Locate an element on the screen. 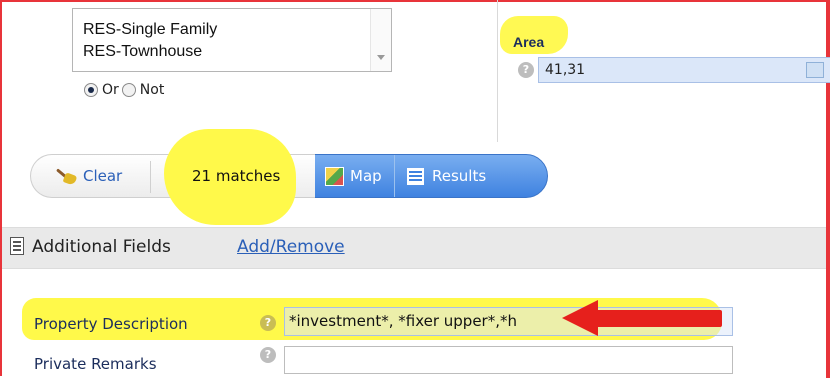 This screenshot has width=830, height=378. listbox-option: RES-Single Family is located at coordinates (232, 30).